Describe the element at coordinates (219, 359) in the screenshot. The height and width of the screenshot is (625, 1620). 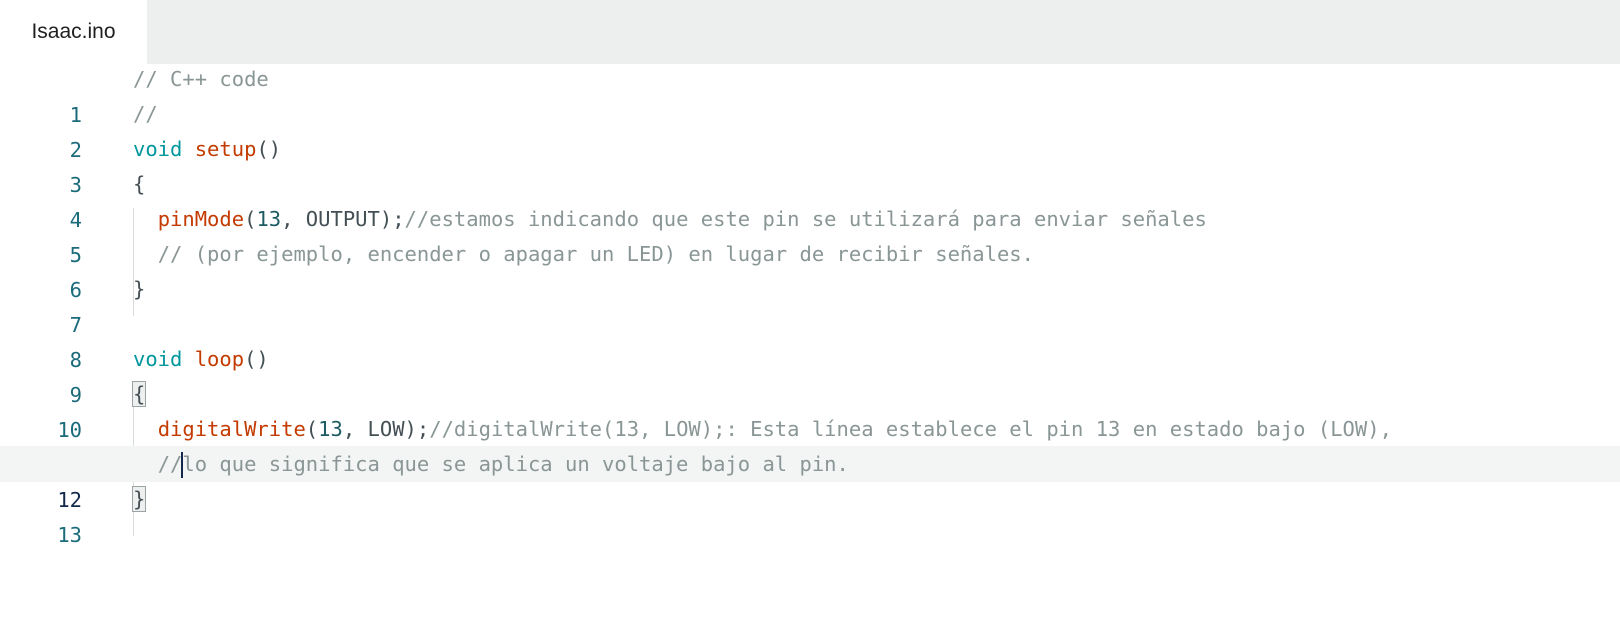
I see `function-name: loop` at that location.